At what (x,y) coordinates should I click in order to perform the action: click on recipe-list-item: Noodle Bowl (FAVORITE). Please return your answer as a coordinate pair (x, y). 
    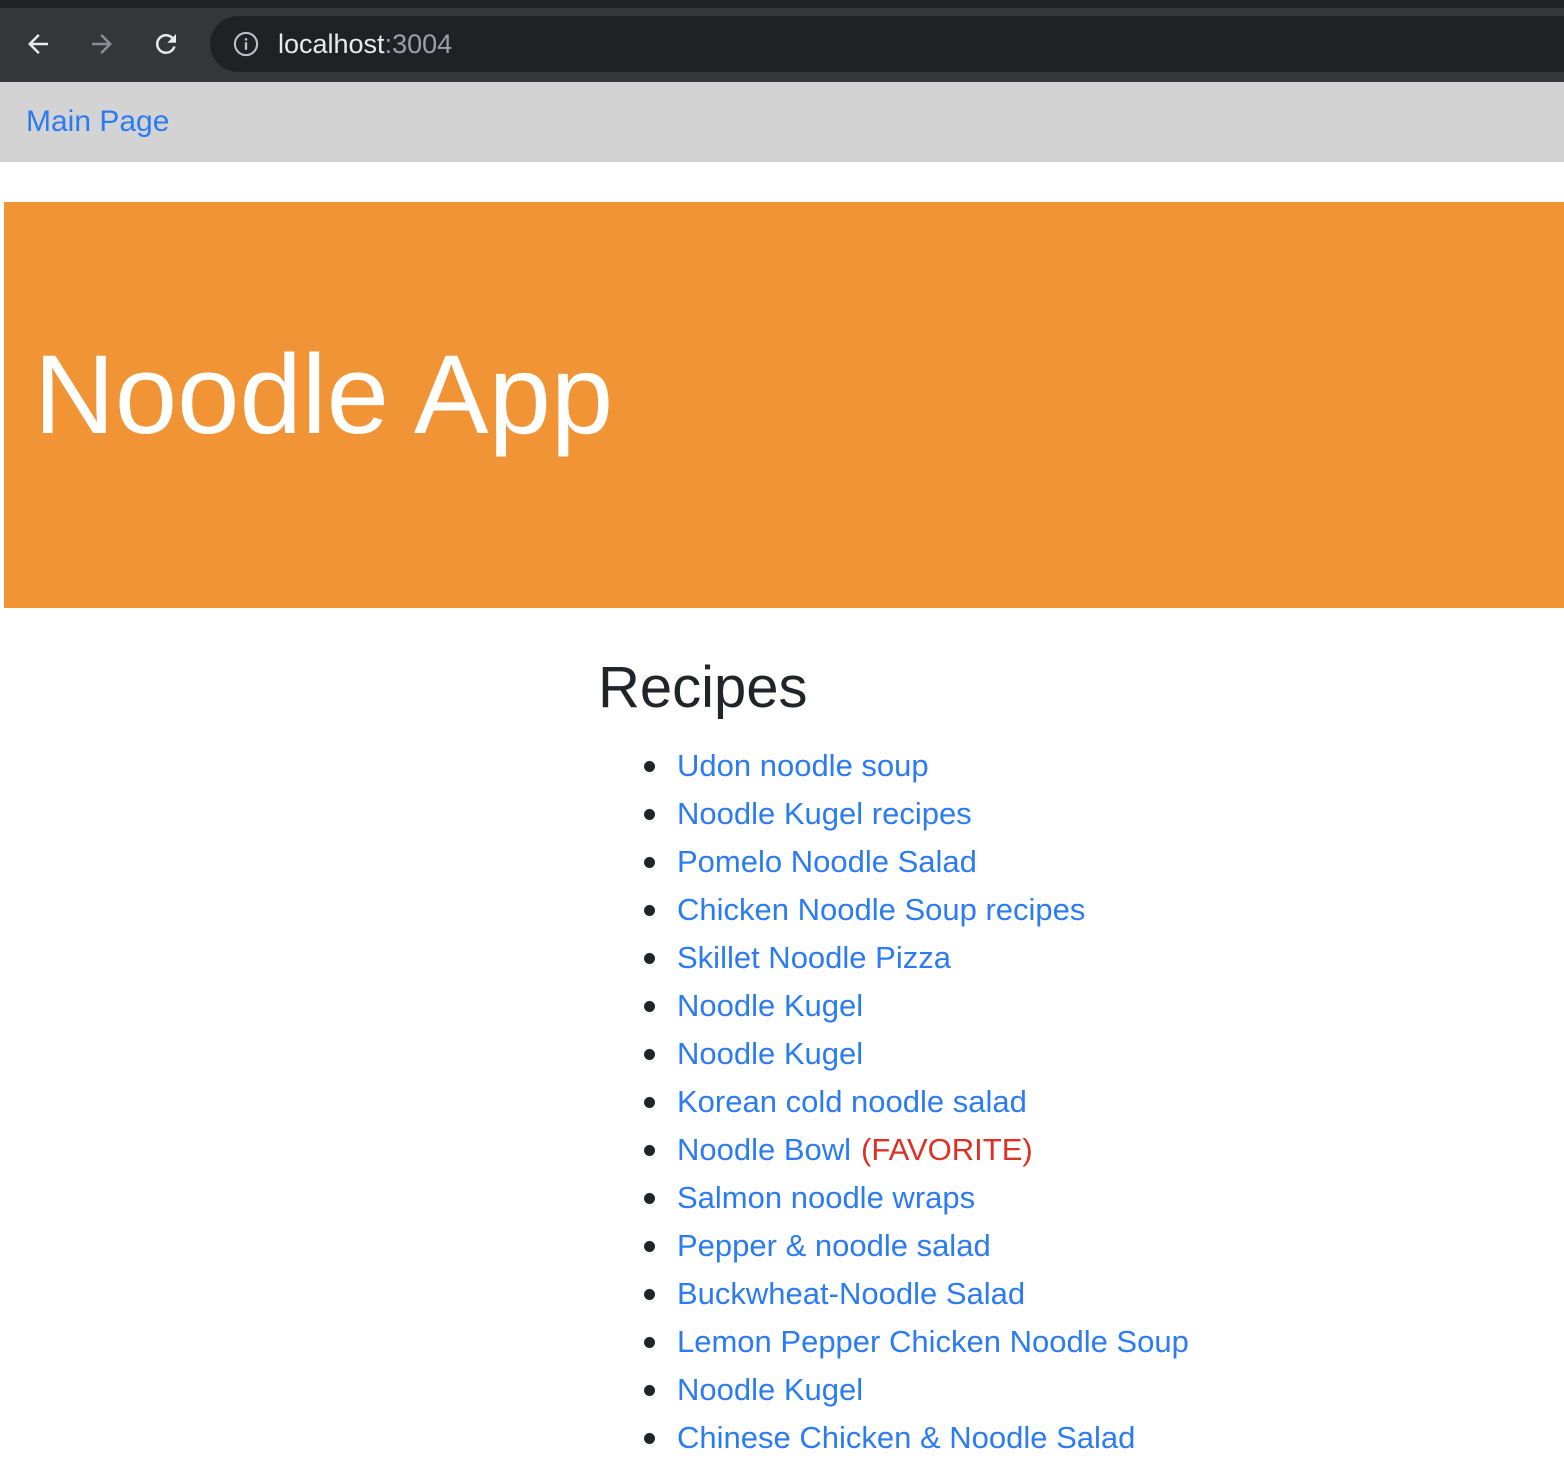
    Looking at the image, I should click on (1071, 1150).